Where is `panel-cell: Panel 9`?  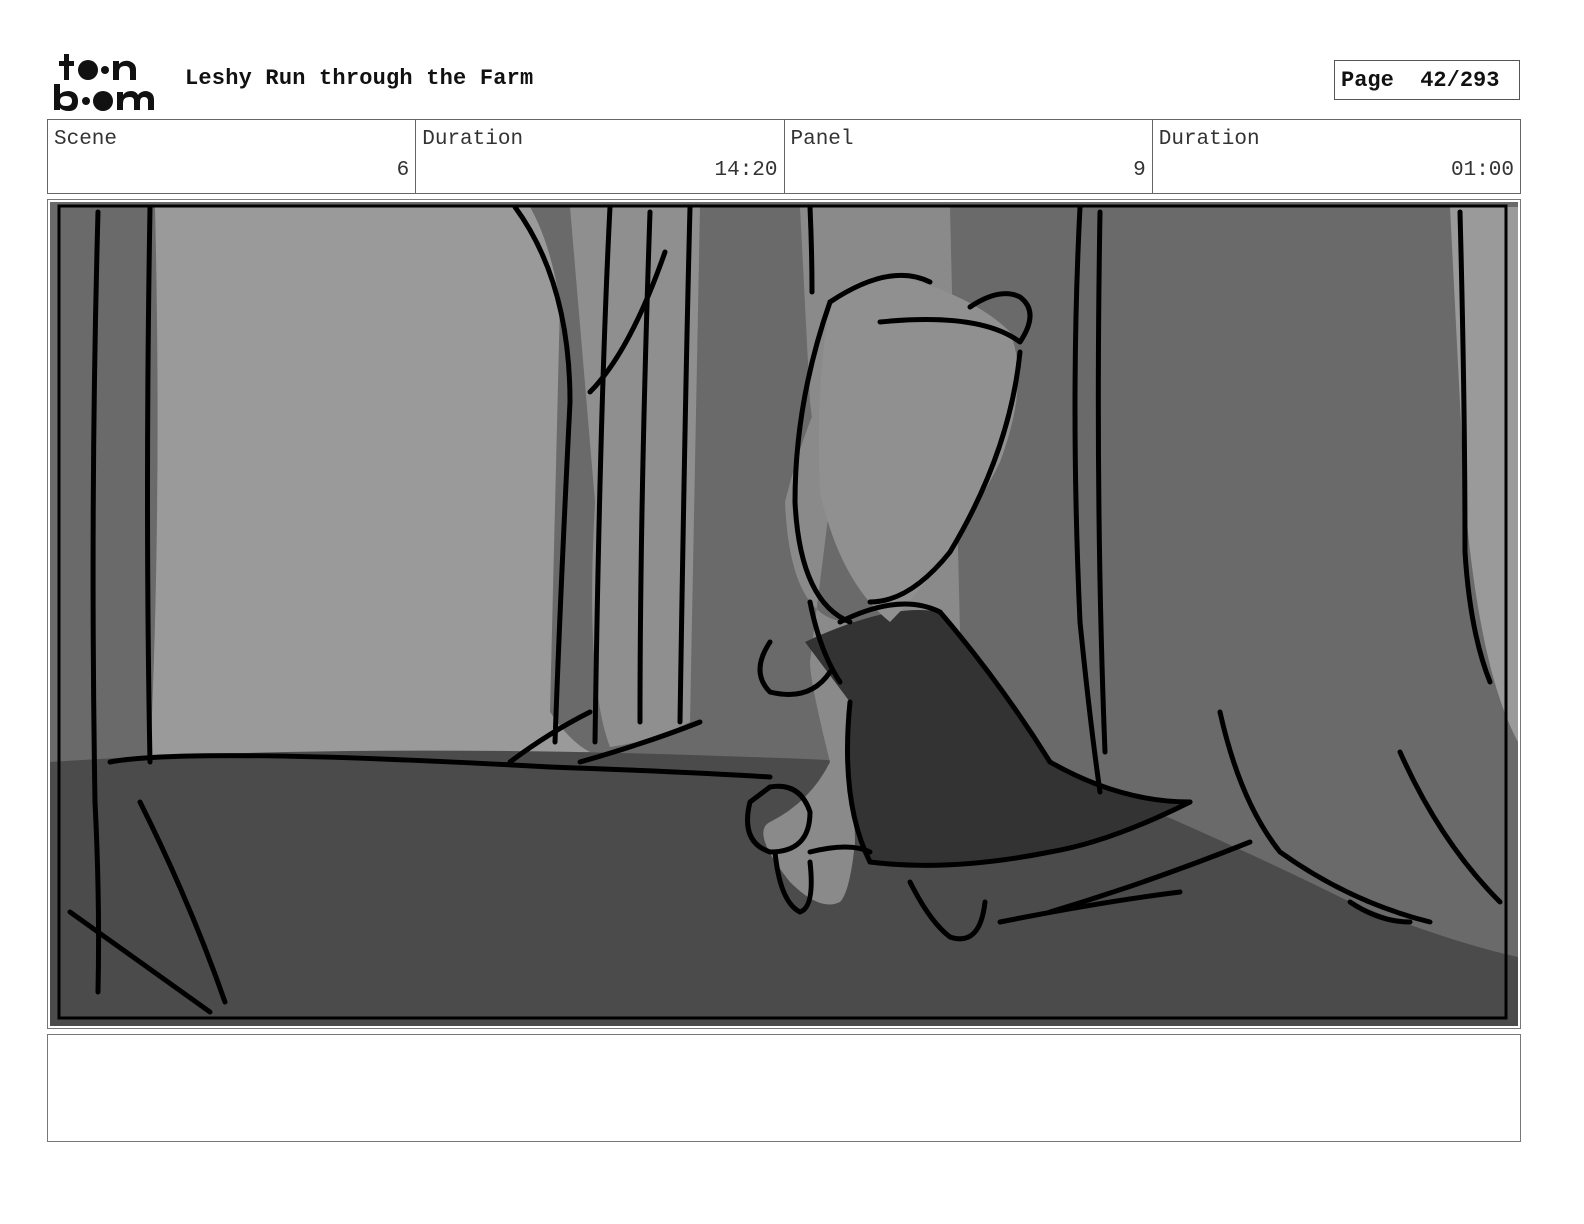
panel-cell: Panel 9 is located at coordinates (969, 156).